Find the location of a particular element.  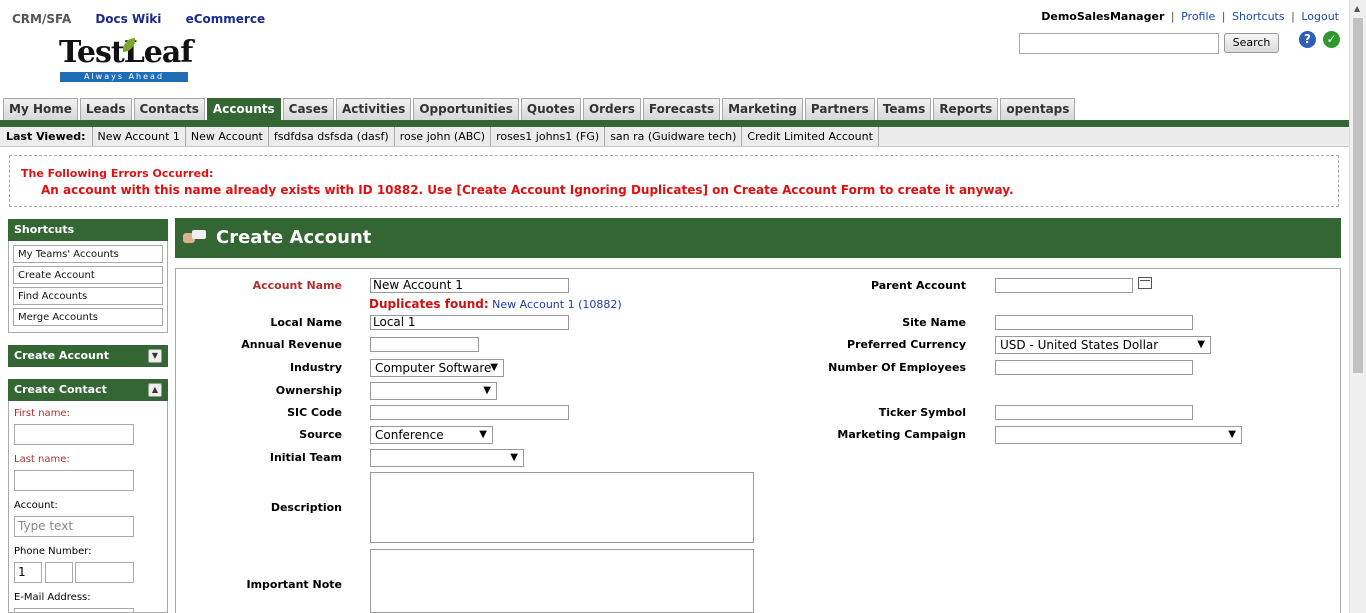

last-viewed-item: New Account 1 is located at coordinates (139, 136).